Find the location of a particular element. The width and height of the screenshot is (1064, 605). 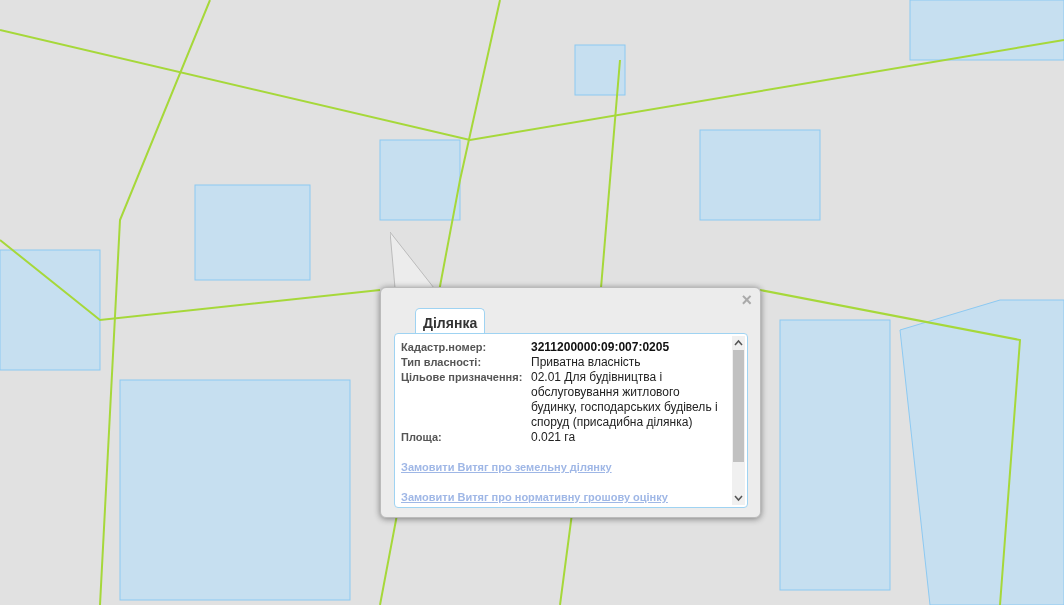

order-extract-link: Замовити Витяг про земельну ділянку is located at coordinates (506, 467).